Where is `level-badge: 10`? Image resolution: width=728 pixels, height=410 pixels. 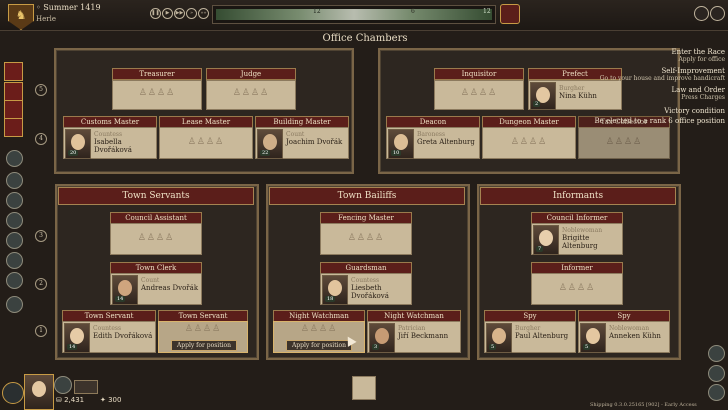 level-badge: 10 is located at coordinates (396, 153).